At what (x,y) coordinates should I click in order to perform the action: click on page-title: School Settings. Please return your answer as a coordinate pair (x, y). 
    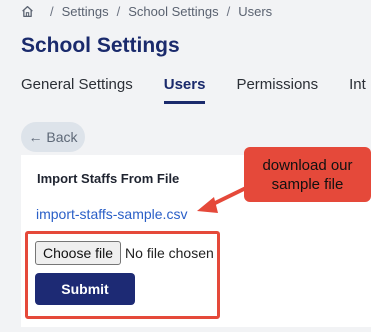
    Looking at the image, I should click on (100, 45).